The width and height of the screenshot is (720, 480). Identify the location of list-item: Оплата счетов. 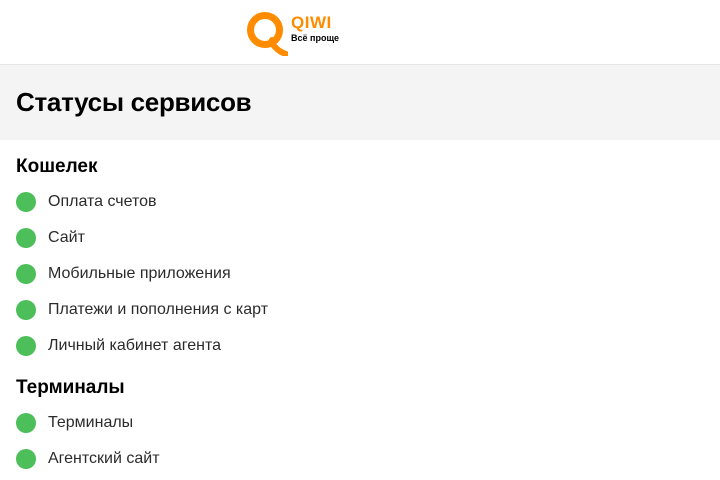
(360, 202).